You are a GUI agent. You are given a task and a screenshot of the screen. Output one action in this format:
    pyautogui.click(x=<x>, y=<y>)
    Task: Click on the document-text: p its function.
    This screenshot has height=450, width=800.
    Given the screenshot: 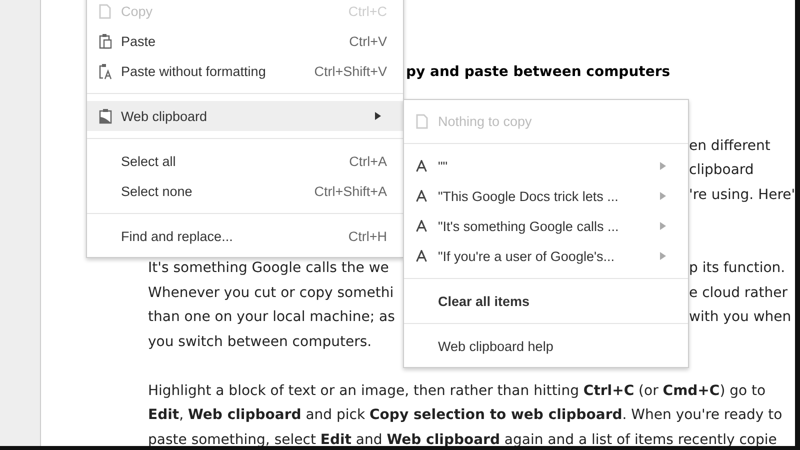 What is the action you would take?
    pyautogui.click(x=737, y=268)
    